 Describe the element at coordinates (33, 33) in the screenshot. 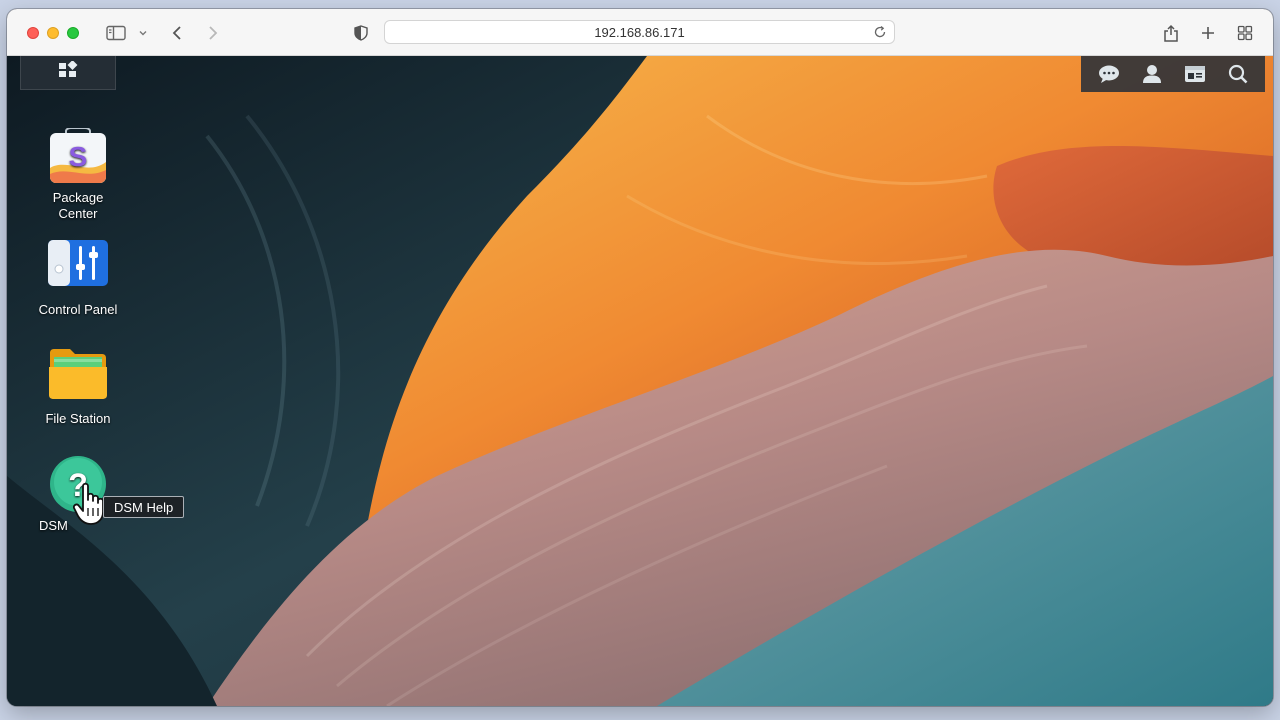

I see `close-window-button` at that location.